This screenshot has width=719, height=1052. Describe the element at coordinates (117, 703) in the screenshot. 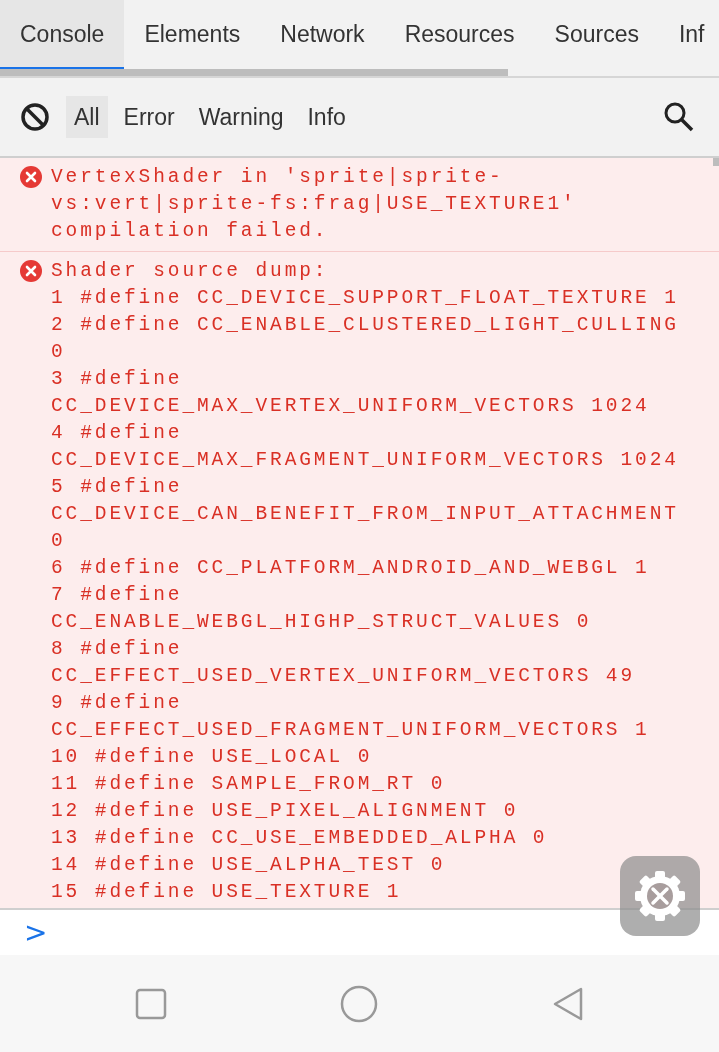

I see `log-line: 9 #define` at that location.